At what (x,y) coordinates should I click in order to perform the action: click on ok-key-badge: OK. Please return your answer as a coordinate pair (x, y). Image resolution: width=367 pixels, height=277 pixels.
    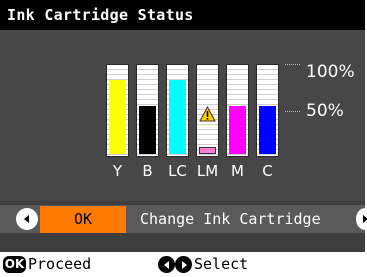
    Looking at the image, I should click on (14, 264).